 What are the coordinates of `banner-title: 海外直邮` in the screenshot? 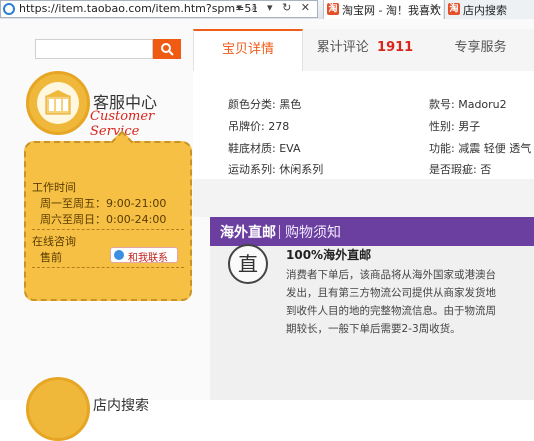 It's located at (248, 233).